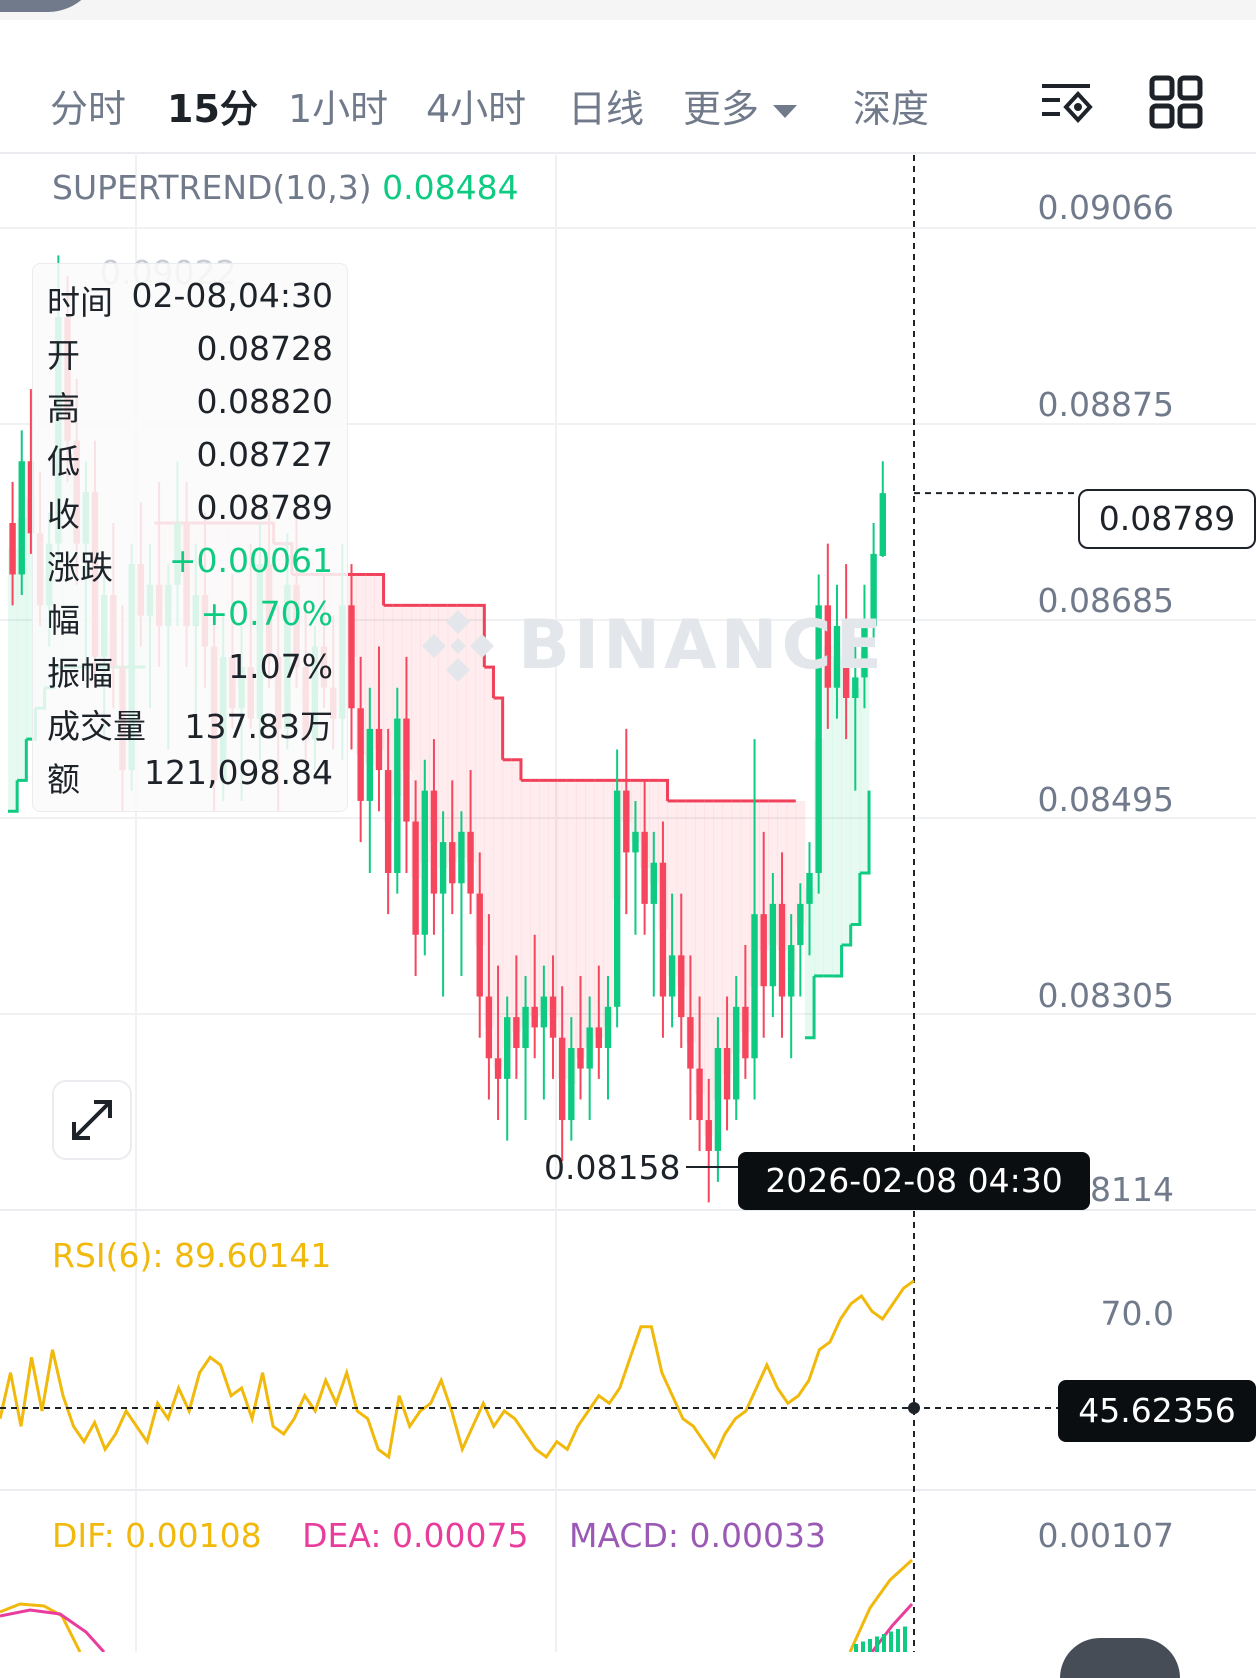 The width and height of the screenshot is (1256, 1678). Describe the element at coordinates (1105, 207) in the screenshot. I see `price-axis-label: 0.09066` at that location.